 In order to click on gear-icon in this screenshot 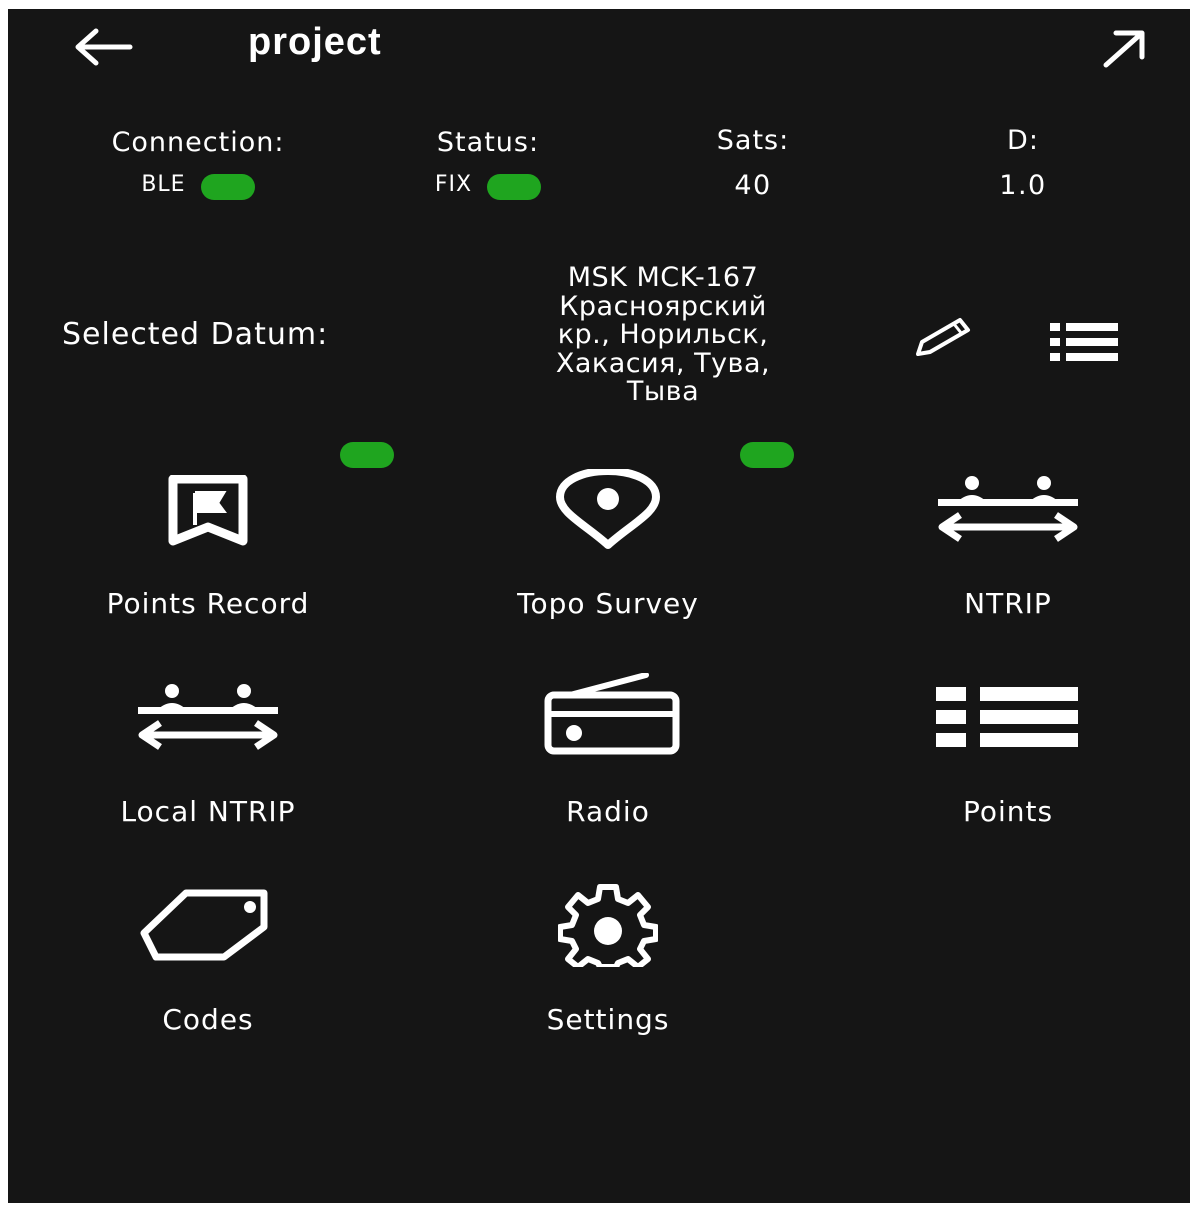, I will do `click(608, 925)`.